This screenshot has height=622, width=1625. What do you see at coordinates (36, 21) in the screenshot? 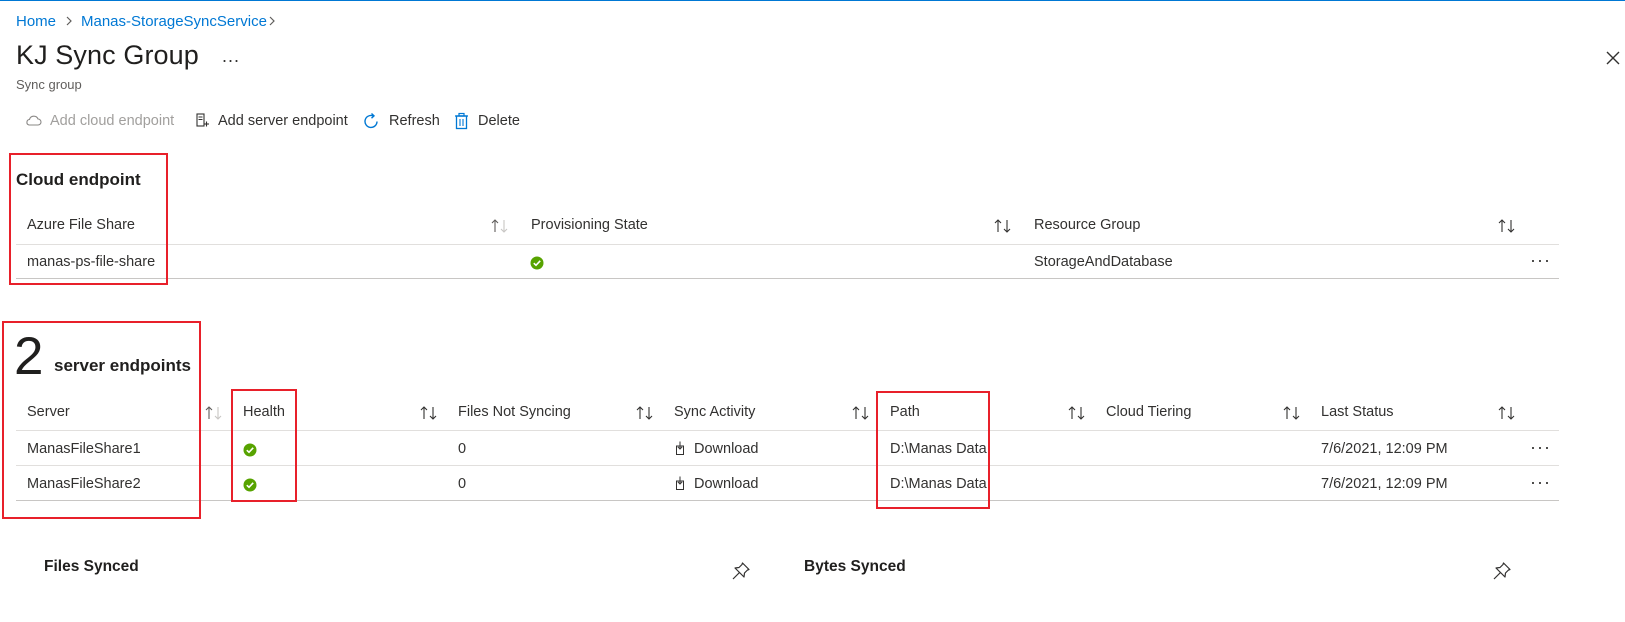
I see `breadcrumb-home: Home` at bounding box center [36, 21].